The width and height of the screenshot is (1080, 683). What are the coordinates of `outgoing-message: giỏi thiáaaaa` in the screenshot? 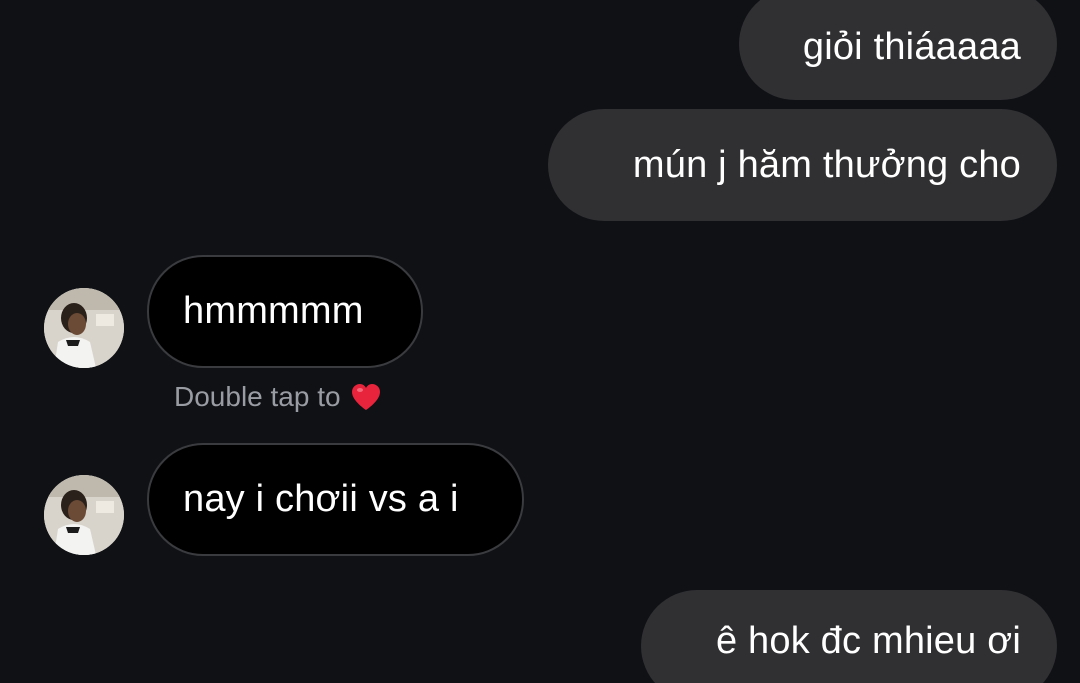 It's located at (898, 50).